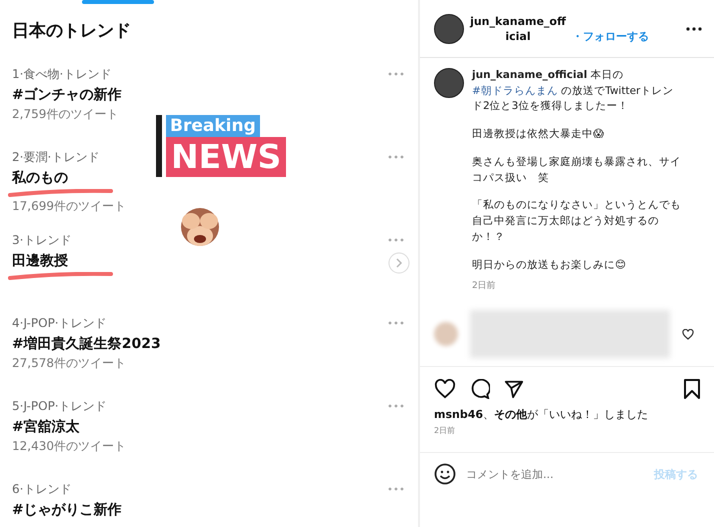  I want to click on trend-meta: 4·J-POP·トレンド, so click(59, 323).